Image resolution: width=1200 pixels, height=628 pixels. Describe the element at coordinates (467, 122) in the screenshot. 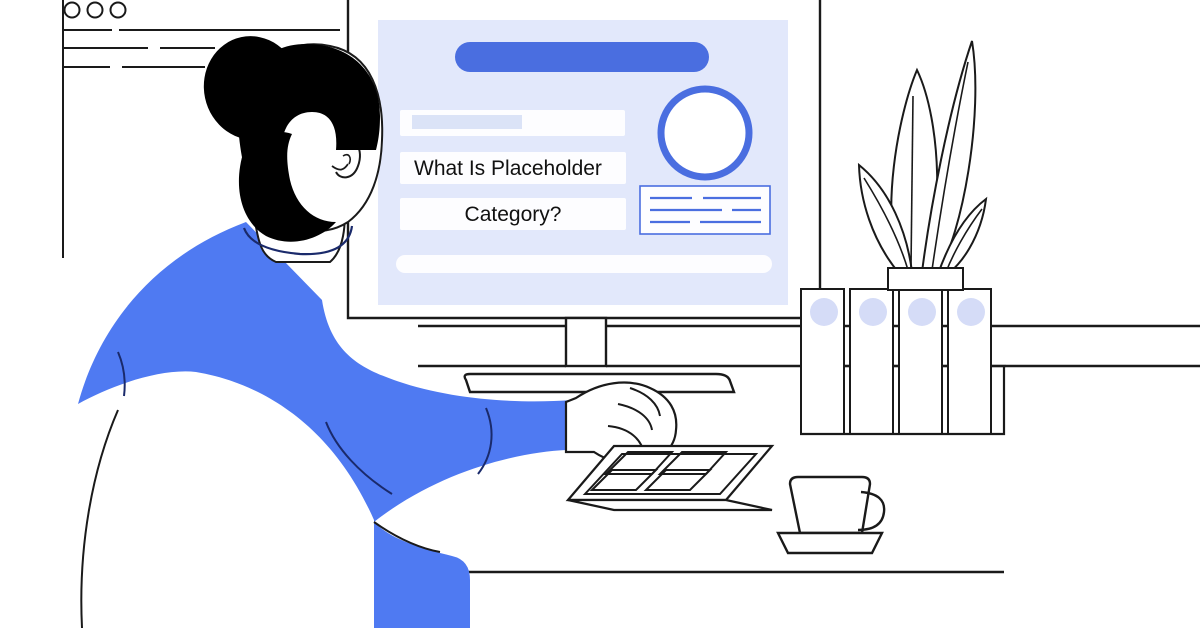

I see `progress-field-fill` at that location.